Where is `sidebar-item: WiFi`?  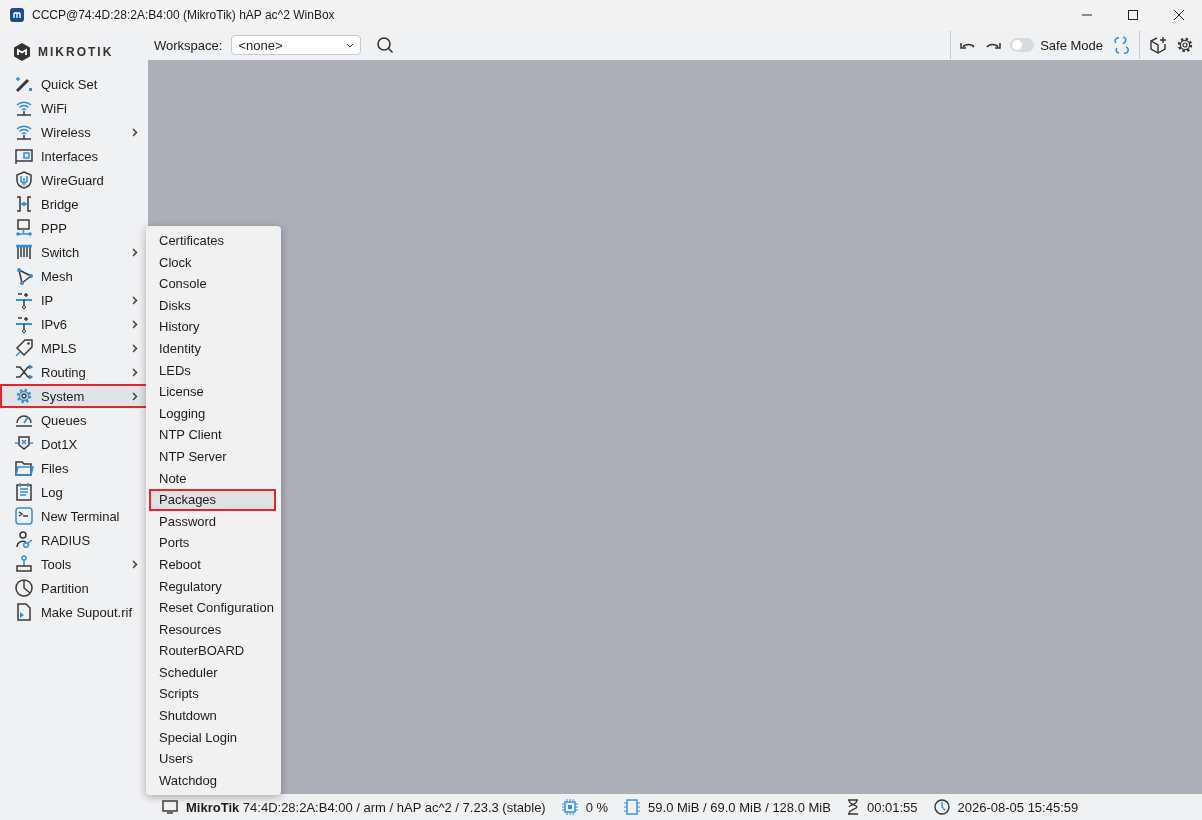 sidebar-item: WiFi is located at coordinates (74, 108).